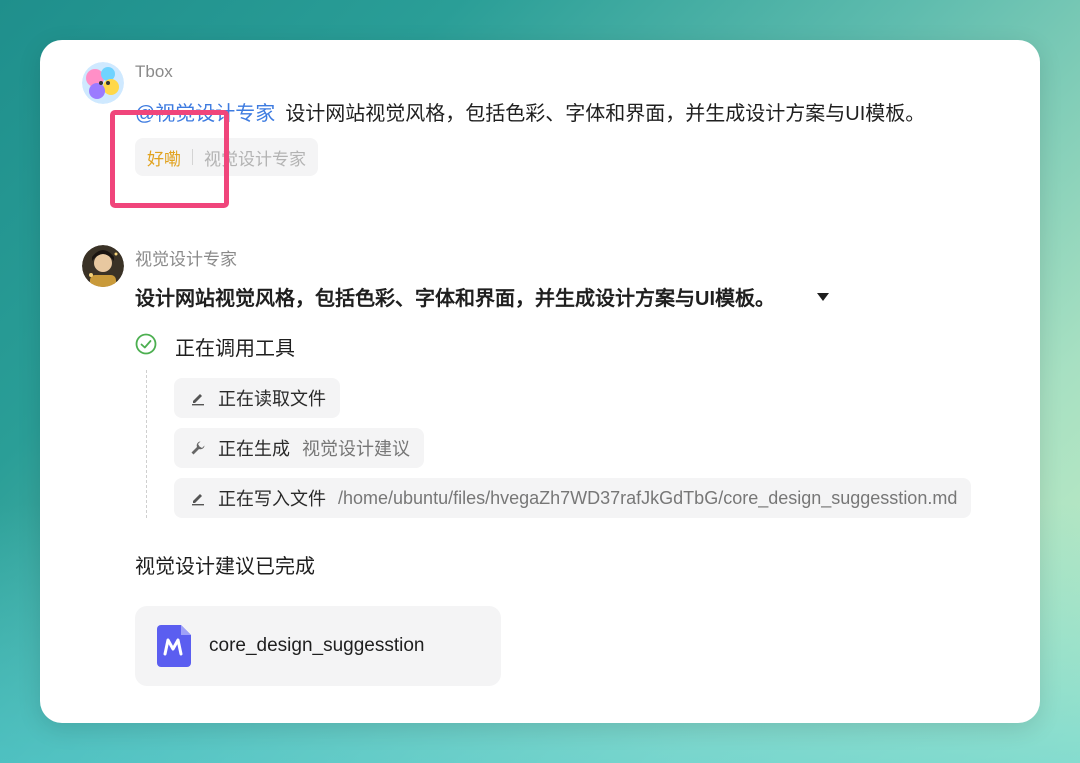 The image size is (1080, 763). I want to click on user-message-text: 设计网站视觉风格，包括色彩、字体和界面，并生成设计方案与UI模板。, so click(605, 114).